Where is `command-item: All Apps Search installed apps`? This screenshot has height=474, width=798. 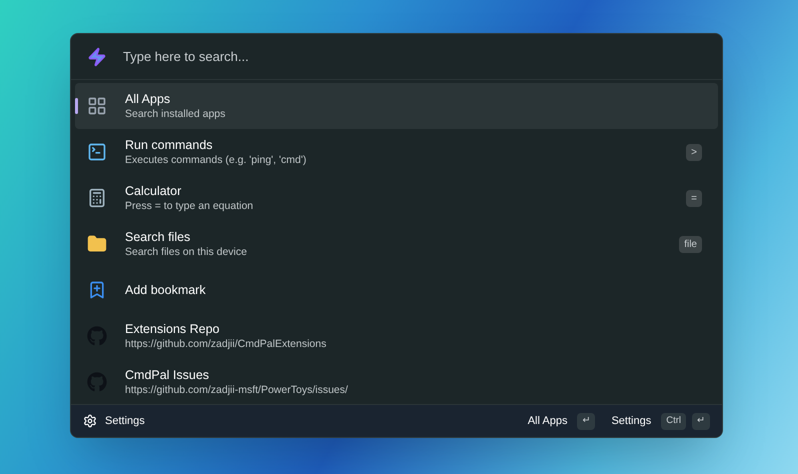
command-item: All Apps Search installed apps is located at coordinates (396, 106).